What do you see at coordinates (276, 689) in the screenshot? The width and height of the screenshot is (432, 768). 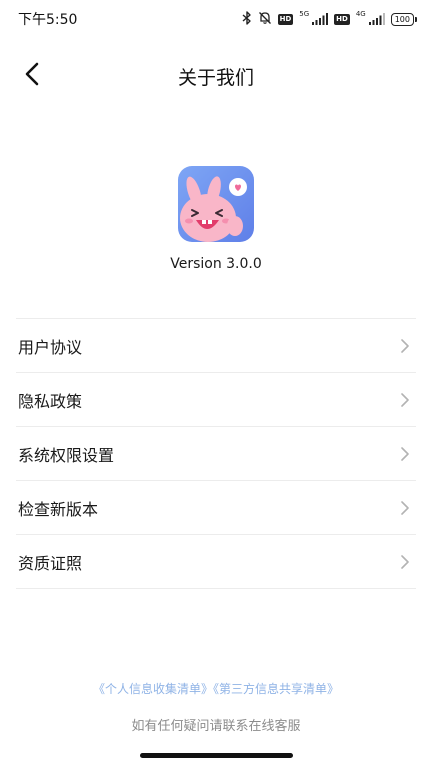 I see `third-party-sharing-list-link: 《第三方信息共享清单》` at bounding box center [276, 689].